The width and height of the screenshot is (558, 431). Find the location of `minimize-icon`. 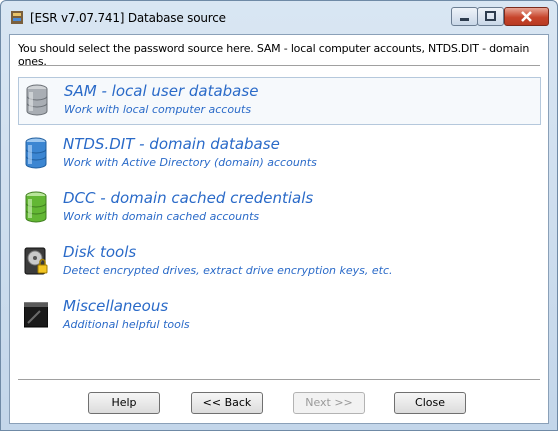

minimize-icon is located at coordinates (464, 19).